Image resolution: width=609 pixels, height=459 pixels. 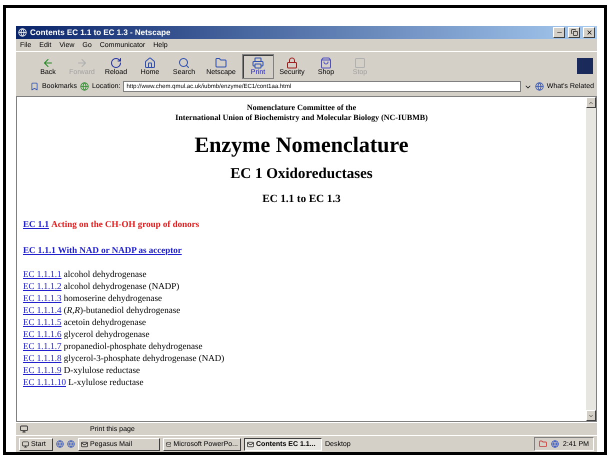 What do you see at coordinates (106, 381) in the screenshot?
I see `enzyme-name: L-xylulose reductase` at bounding box center [106, 381].